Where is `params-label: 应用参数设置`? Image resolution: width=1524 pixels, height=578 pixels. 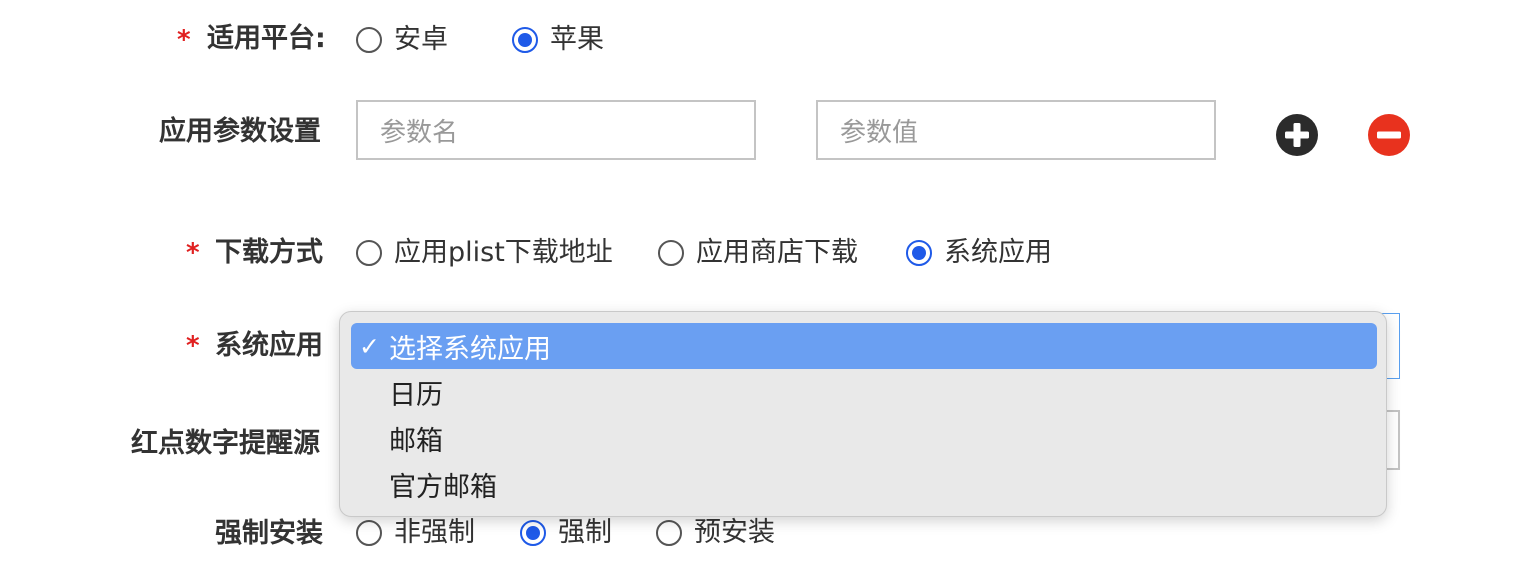 params-label: 应用参数设置 is located at coordinates (240, 131).